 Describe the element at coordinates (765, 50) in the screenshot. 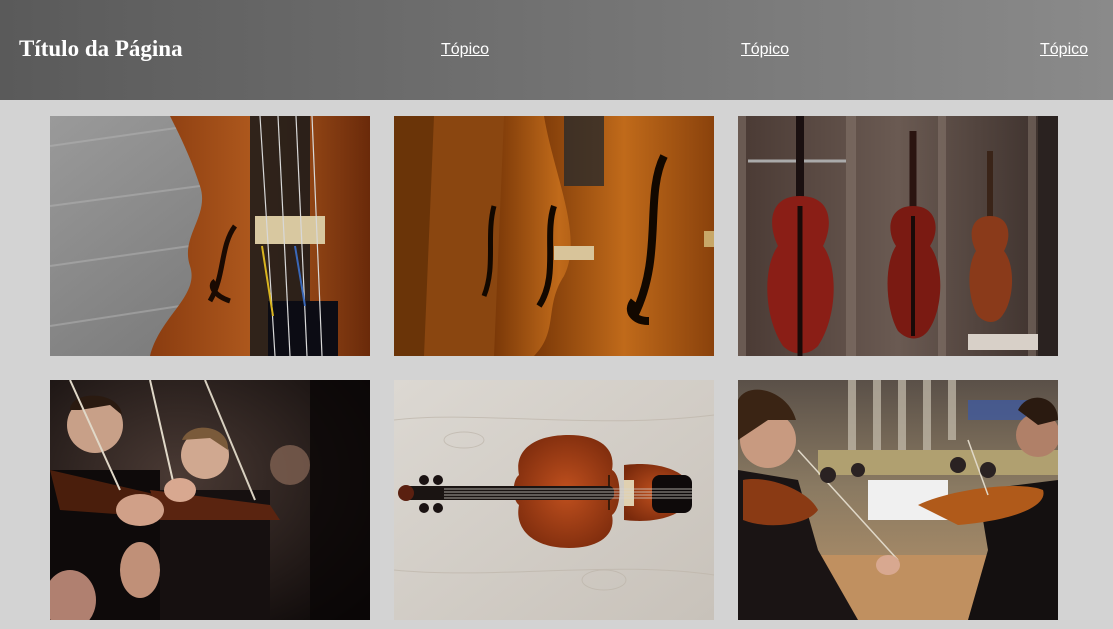

I see `nav-link-topic-2: Tópico` at that location.